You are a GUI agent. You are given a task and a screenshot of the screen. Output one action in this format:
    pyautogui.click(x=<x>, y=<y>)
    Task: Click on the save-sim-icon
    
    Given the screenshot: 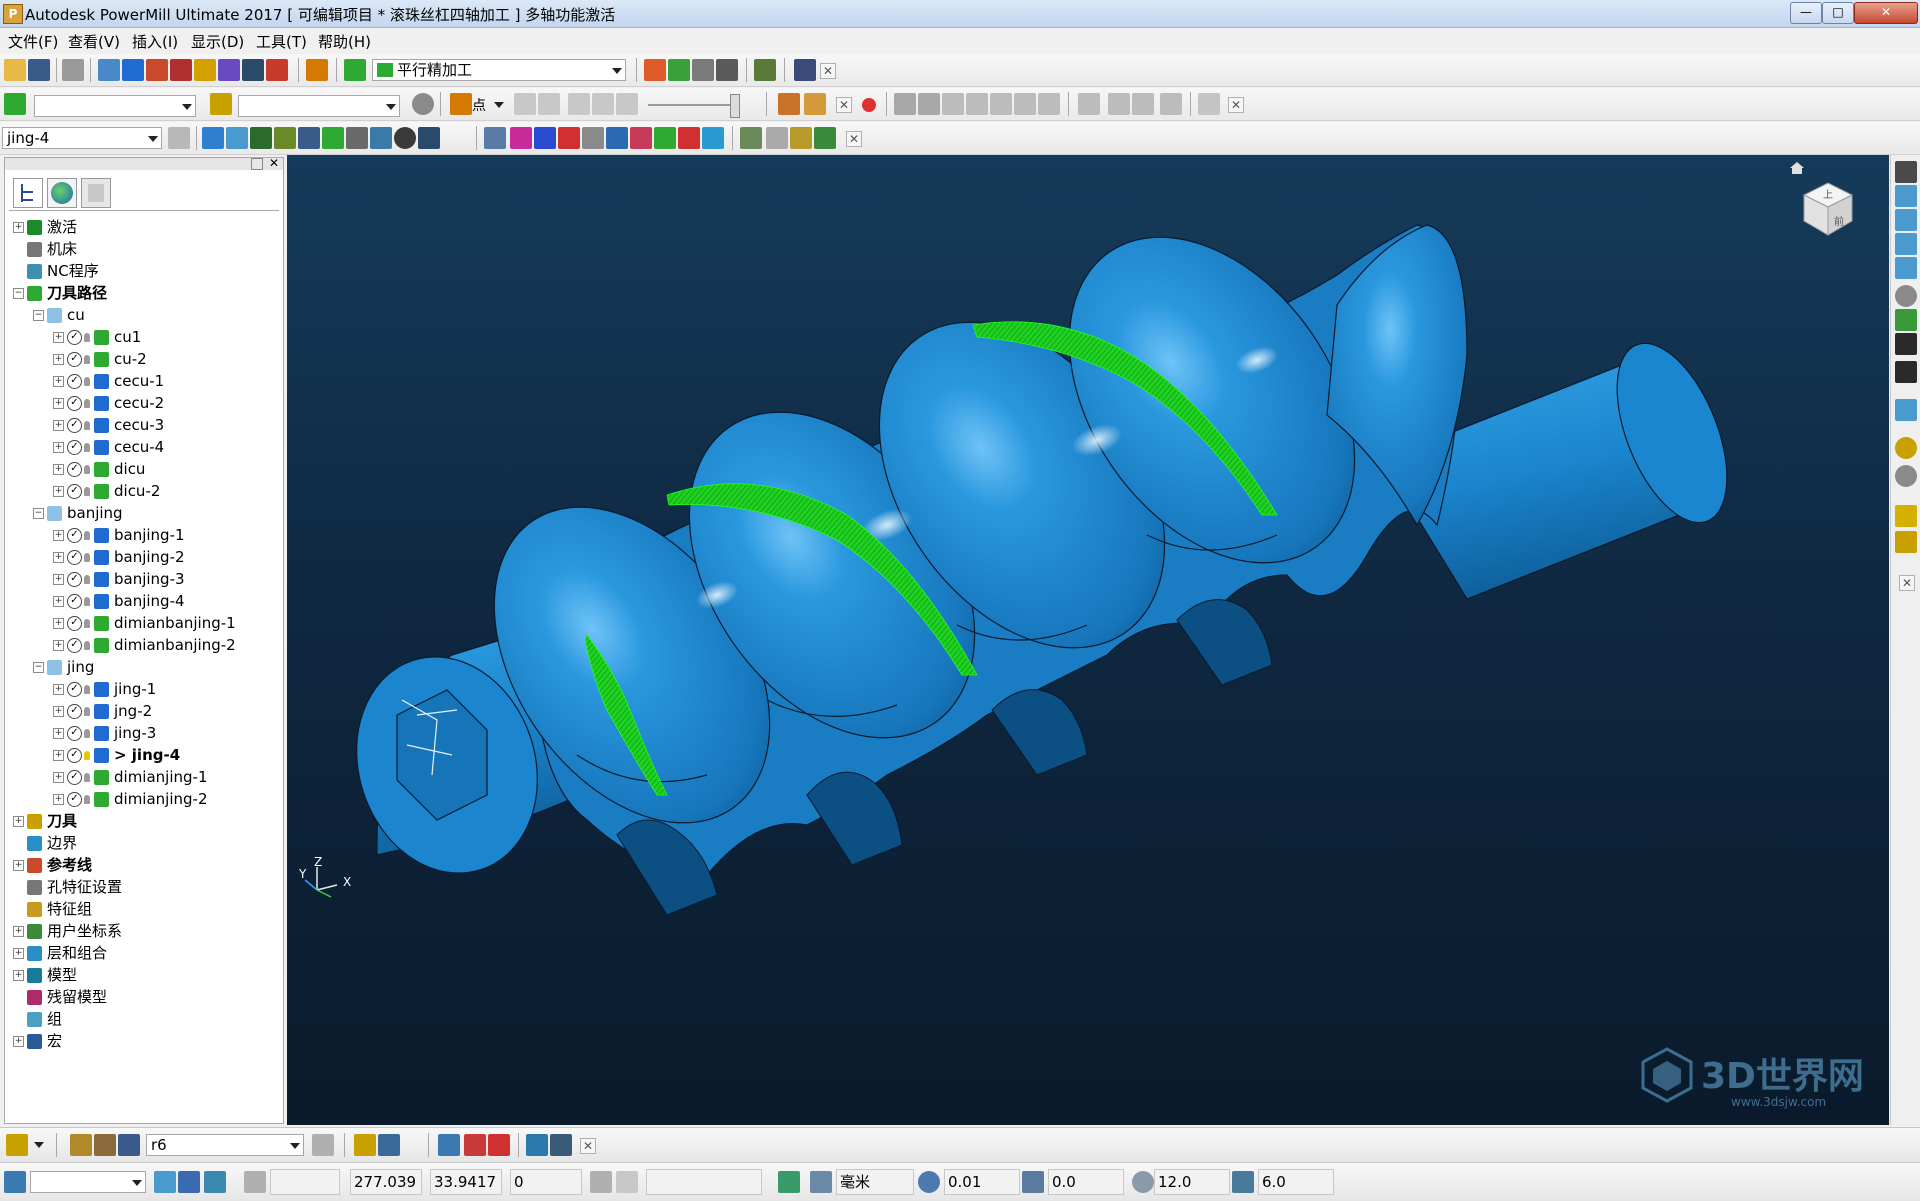 What is the action you would take?
    pyautogui.click(x=1171, y=104)
    